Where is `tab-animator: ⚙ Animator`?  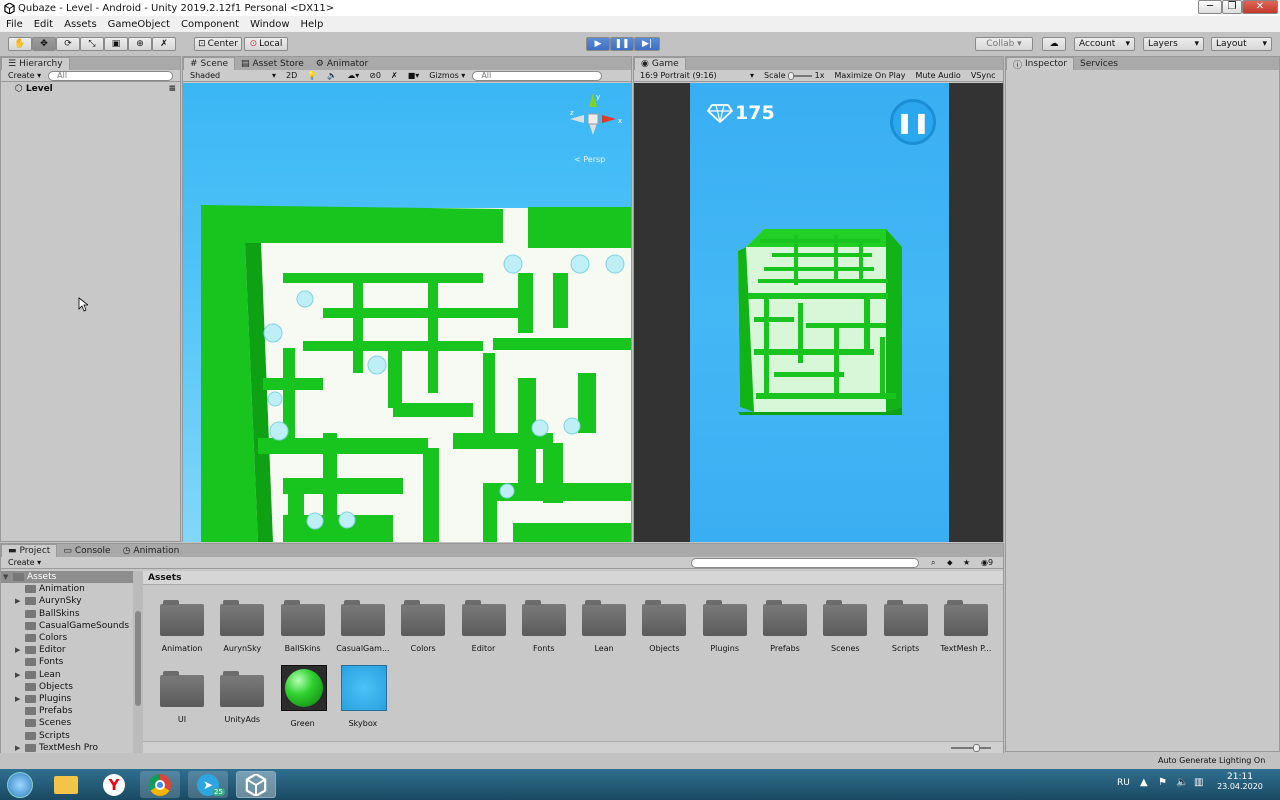 tab-animator: ⚙ Animator is located at coordinates (342, 63).